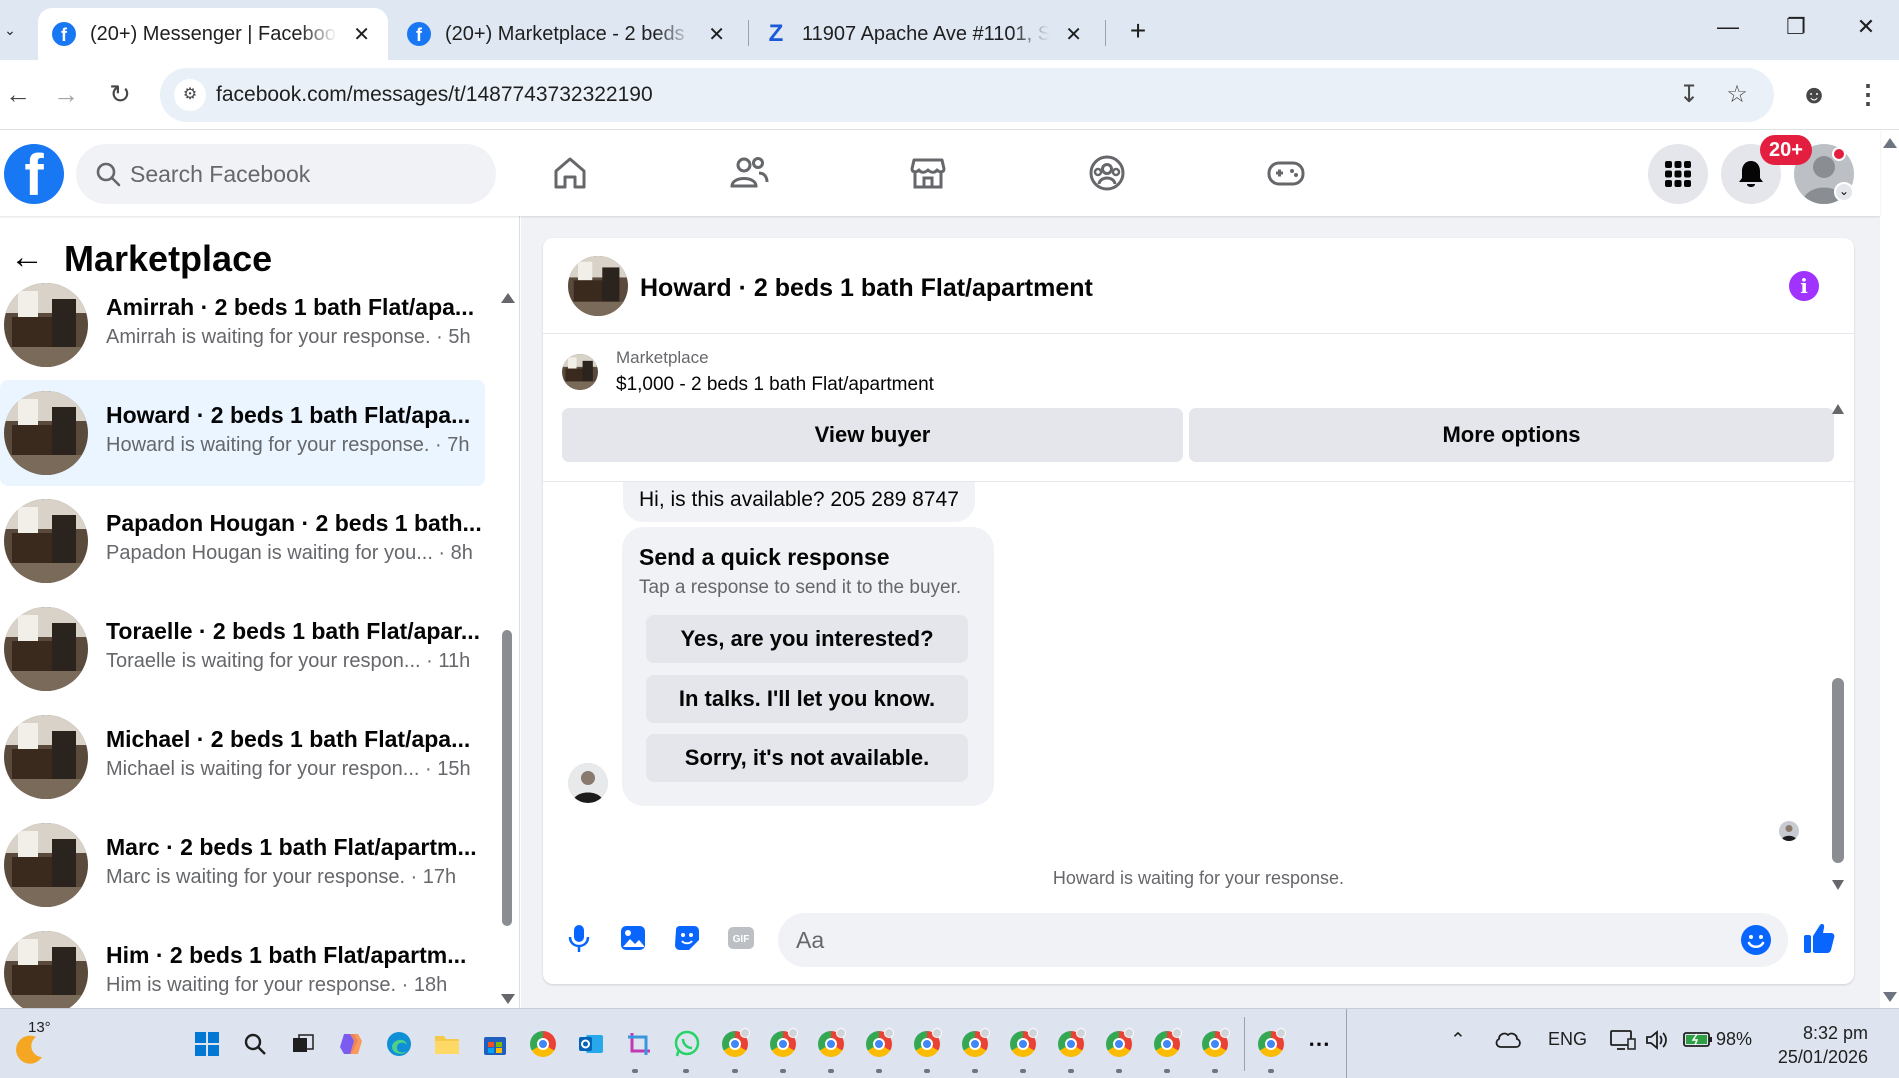 This screenshot has width=1899, height=1078. Describe the element at coordinates (1866, 30) in the screenshot. I see `close-window-icon: ✕` at that location.